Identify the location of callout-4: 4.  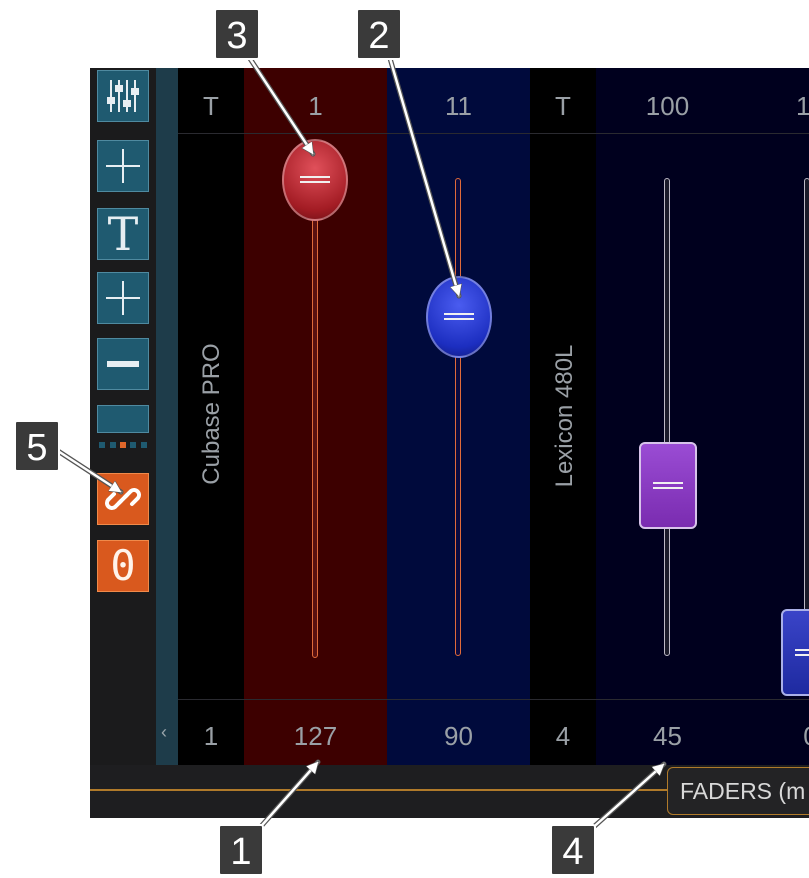
(573, 850).